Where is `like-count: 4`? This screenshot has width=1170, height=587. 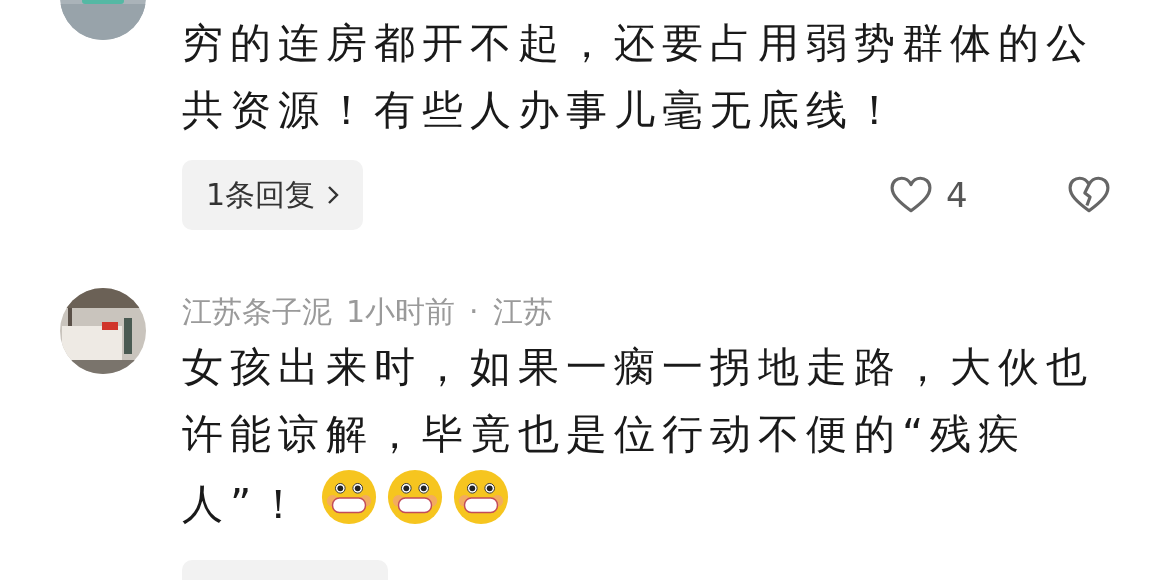
like-count: 4 is located at coordinates (957, 195).